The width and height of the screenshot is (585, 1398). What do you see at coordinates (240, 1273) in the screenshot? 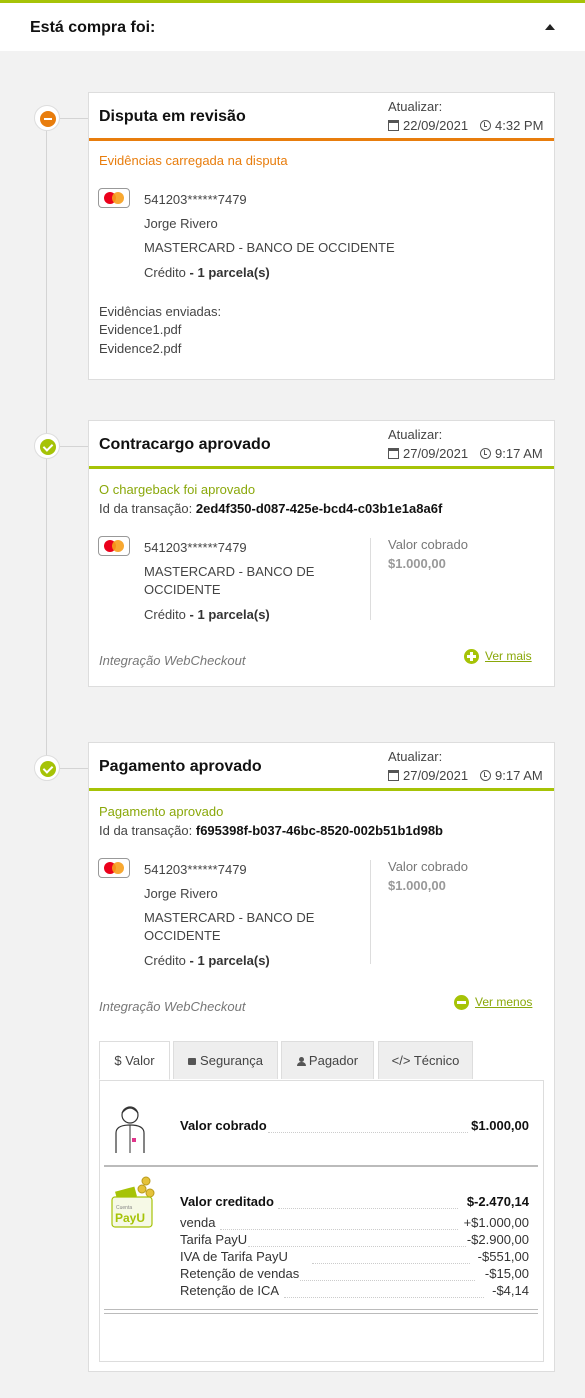
I see `credited-row-label: Retenção de vendas` at bounding box center [240, 1273].